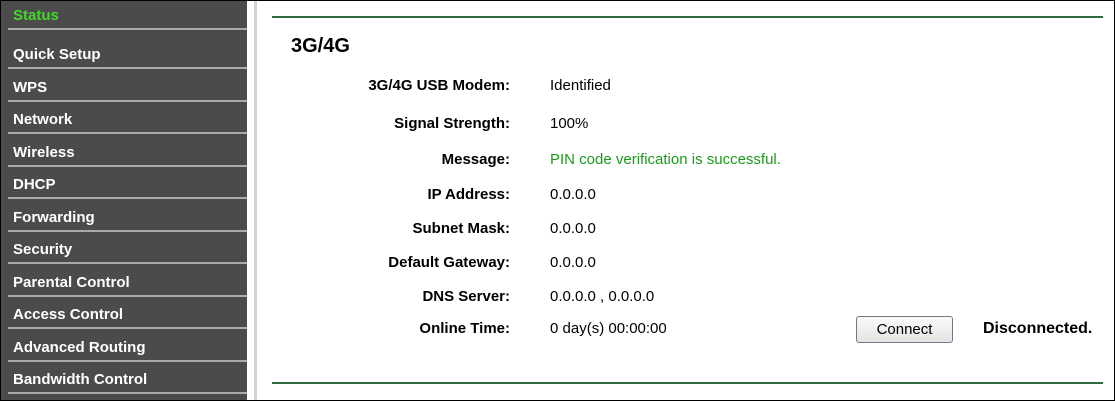 The width and height of the screenshot is (1115, 401). Describe the element at coordinates (127, 54) in the screenshot. I see `sidebar-item-quick-setup: Quick Setup` at that location.